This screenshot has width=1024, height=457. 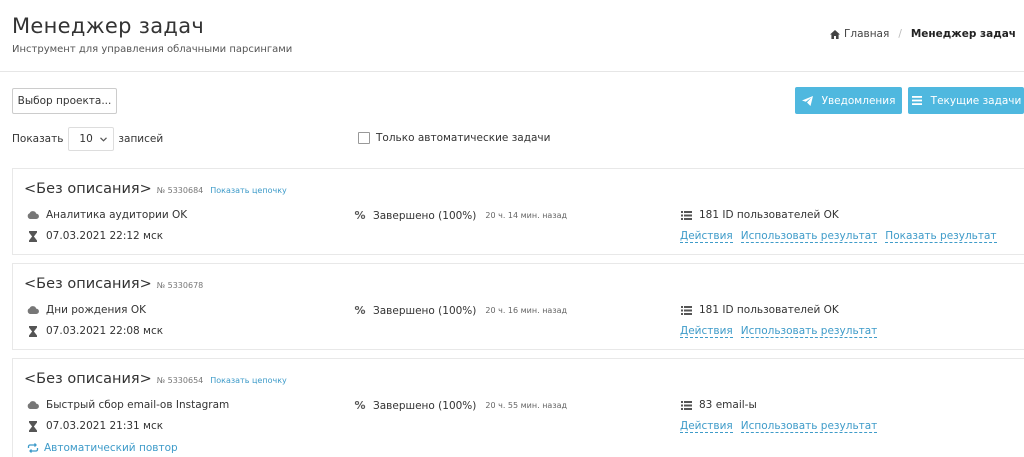 What do you see at coordinates (38, 139) in the screenshot?
I see `show-label: Показать` at bounding box center [38, 139].